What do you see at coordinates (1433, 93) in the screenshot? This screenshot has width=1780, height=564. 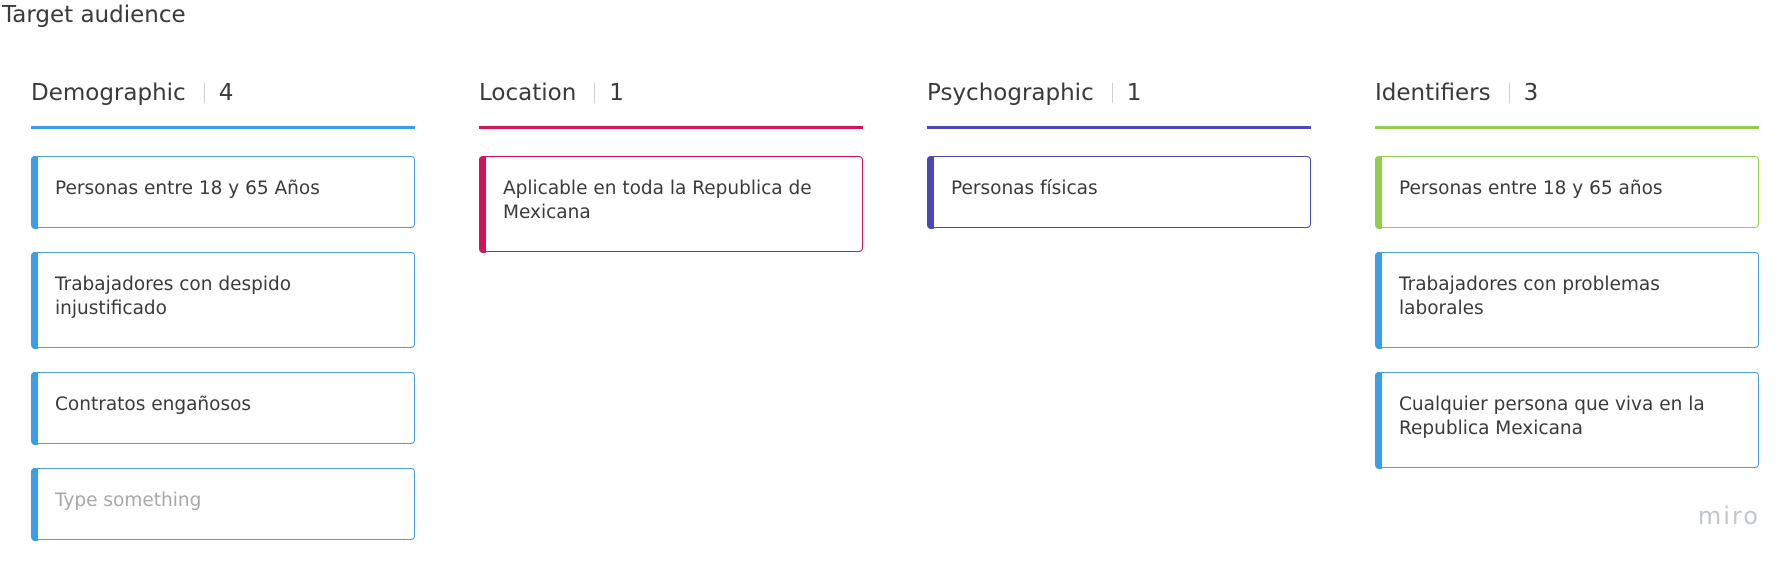 I see `column-title: Identifiers` at bounding box center [1433, 93].